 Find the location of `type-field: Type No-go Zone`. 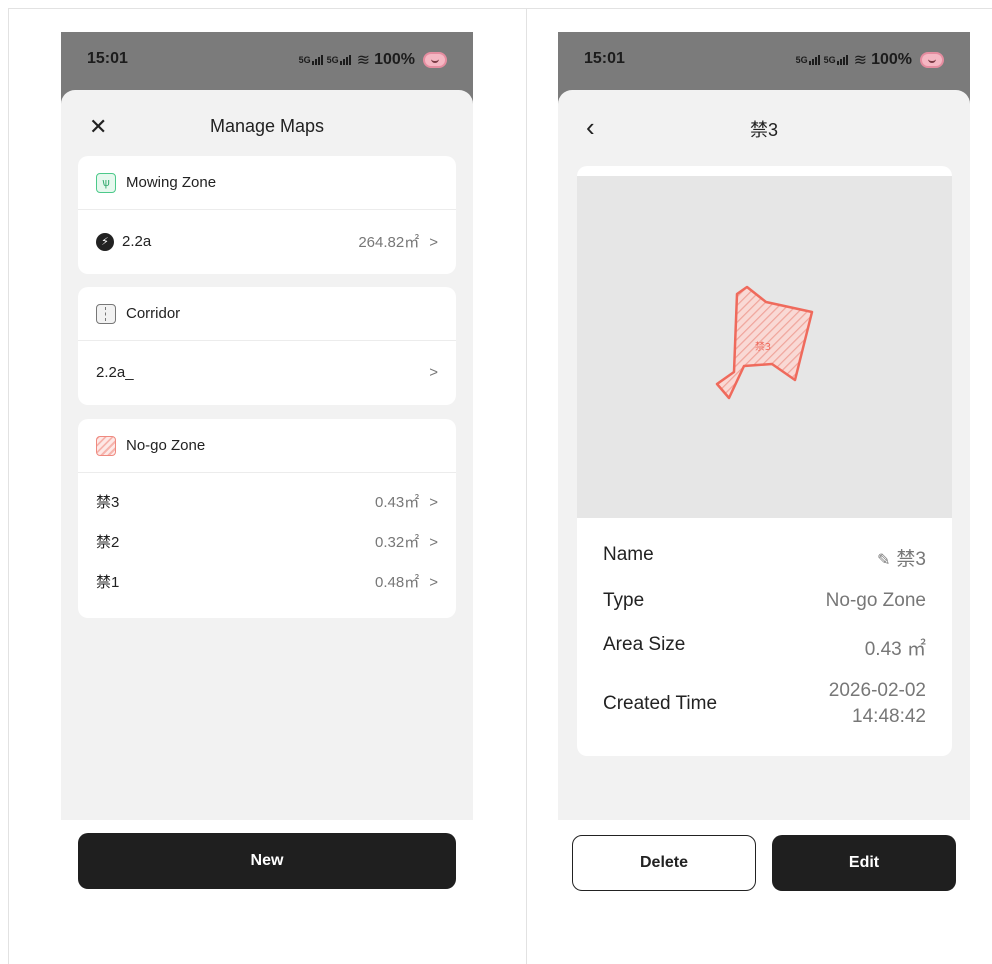

type-field: Type No-go Zone is located at coordinates (764, 601).